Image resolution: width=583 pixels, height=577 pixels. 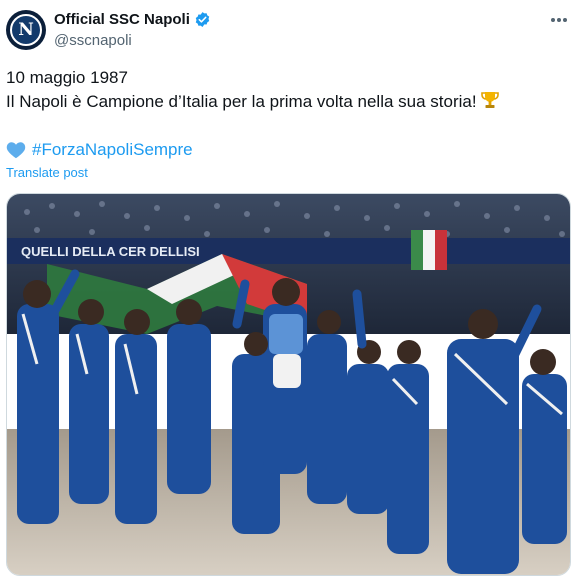 What do you see at coordinates (291, 32) in the screenshot?
I see `post-header: N Official SSC Napoli @sscnapoli` at bounding box center [291, 32].